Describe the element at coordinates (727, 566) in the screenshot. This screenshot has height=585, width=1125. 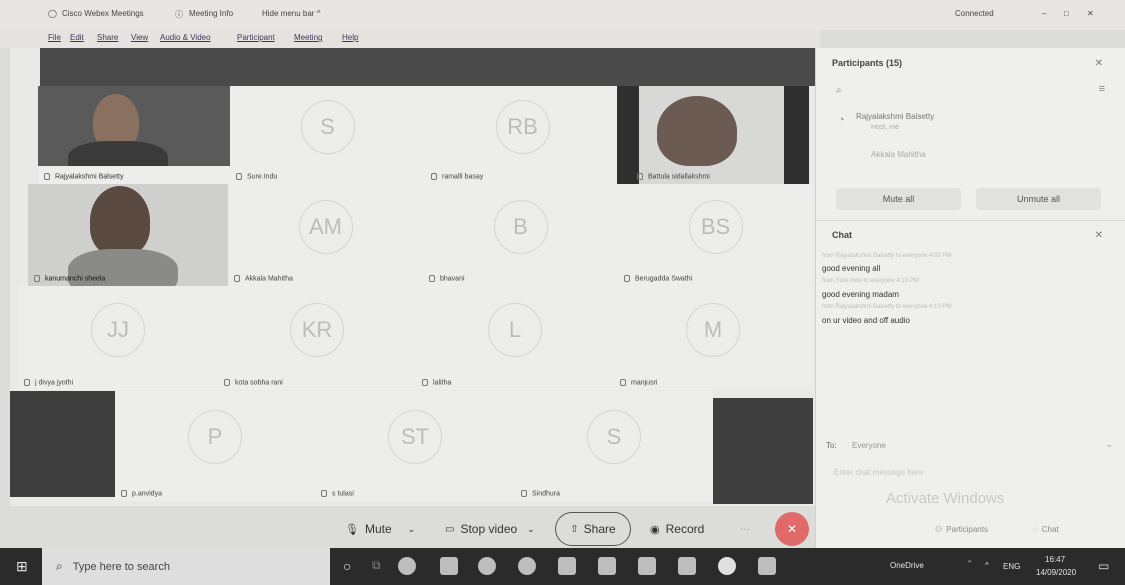
I see `webex-taskbar-icon` at that location.